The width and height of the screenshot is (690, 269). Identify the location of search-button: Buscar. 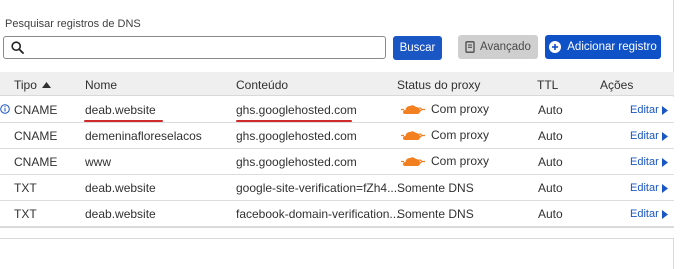
(417, 48).